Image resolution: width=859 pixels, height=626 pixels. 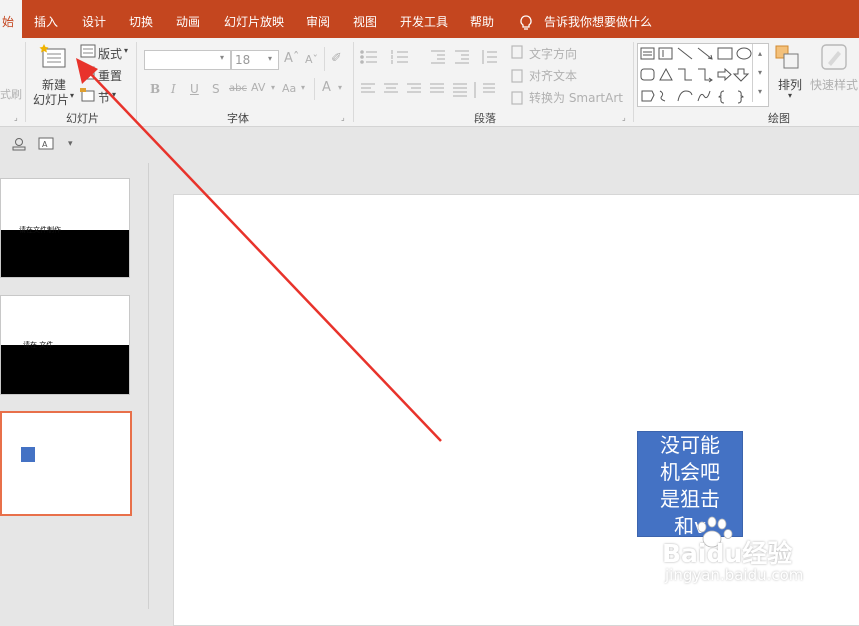 What do you see at coordinates (173, 89) in the screenshot?
I see `italic-icon: I` at bounding box center [173, 89].